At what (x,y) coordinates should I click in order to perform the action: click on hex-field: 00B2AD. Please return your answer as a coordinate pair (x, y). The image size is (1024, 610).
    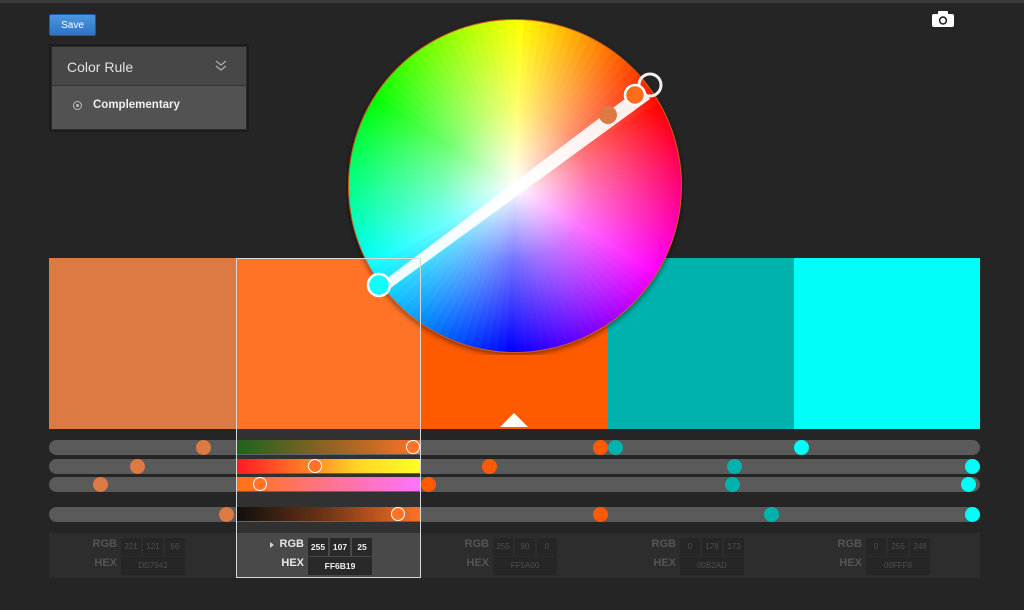
    Looking at the image, I should click on (712, 566).